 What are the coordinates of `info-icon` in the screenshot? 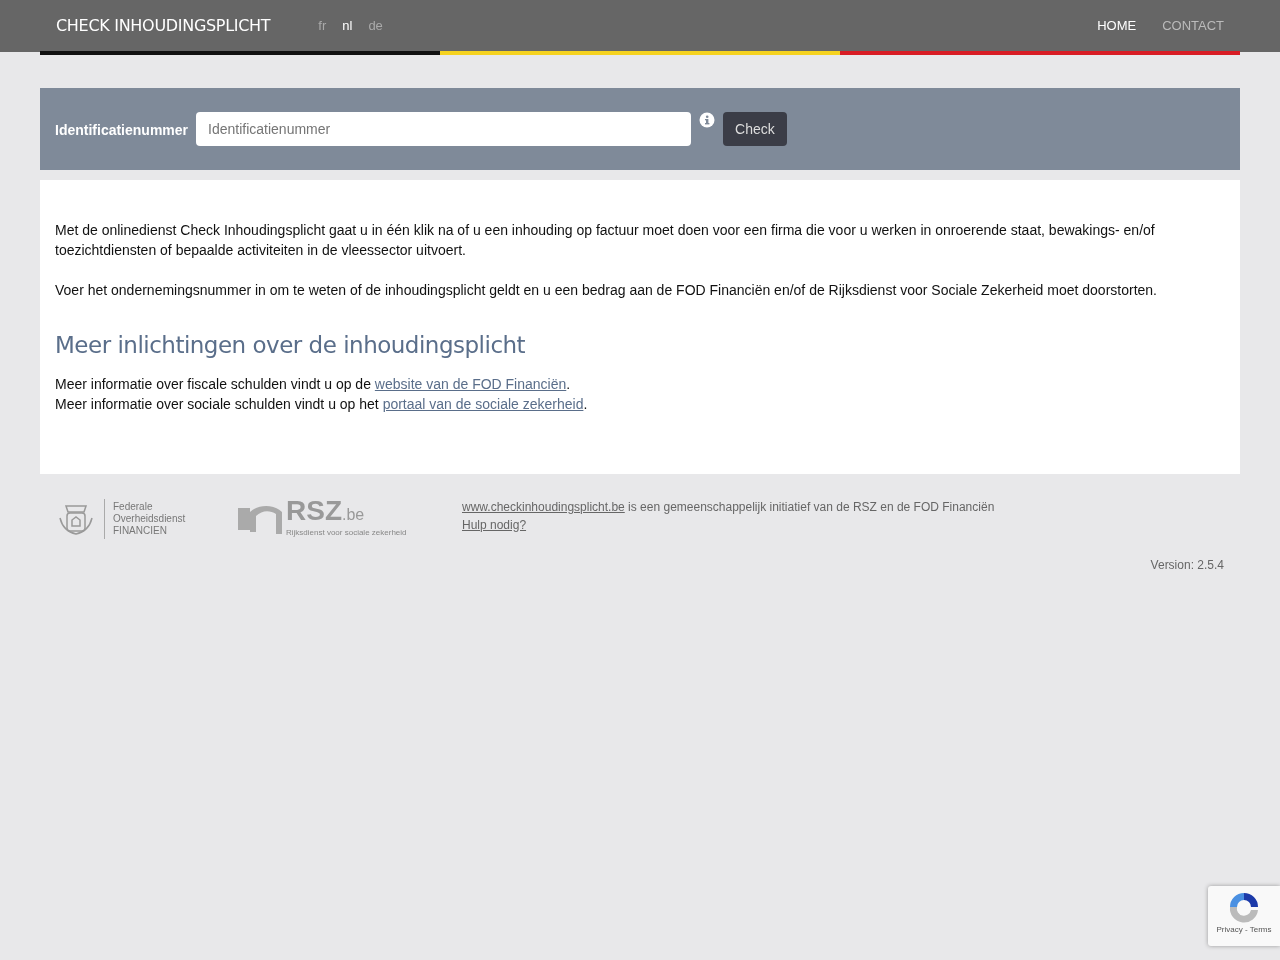 It's located at (707, 120).